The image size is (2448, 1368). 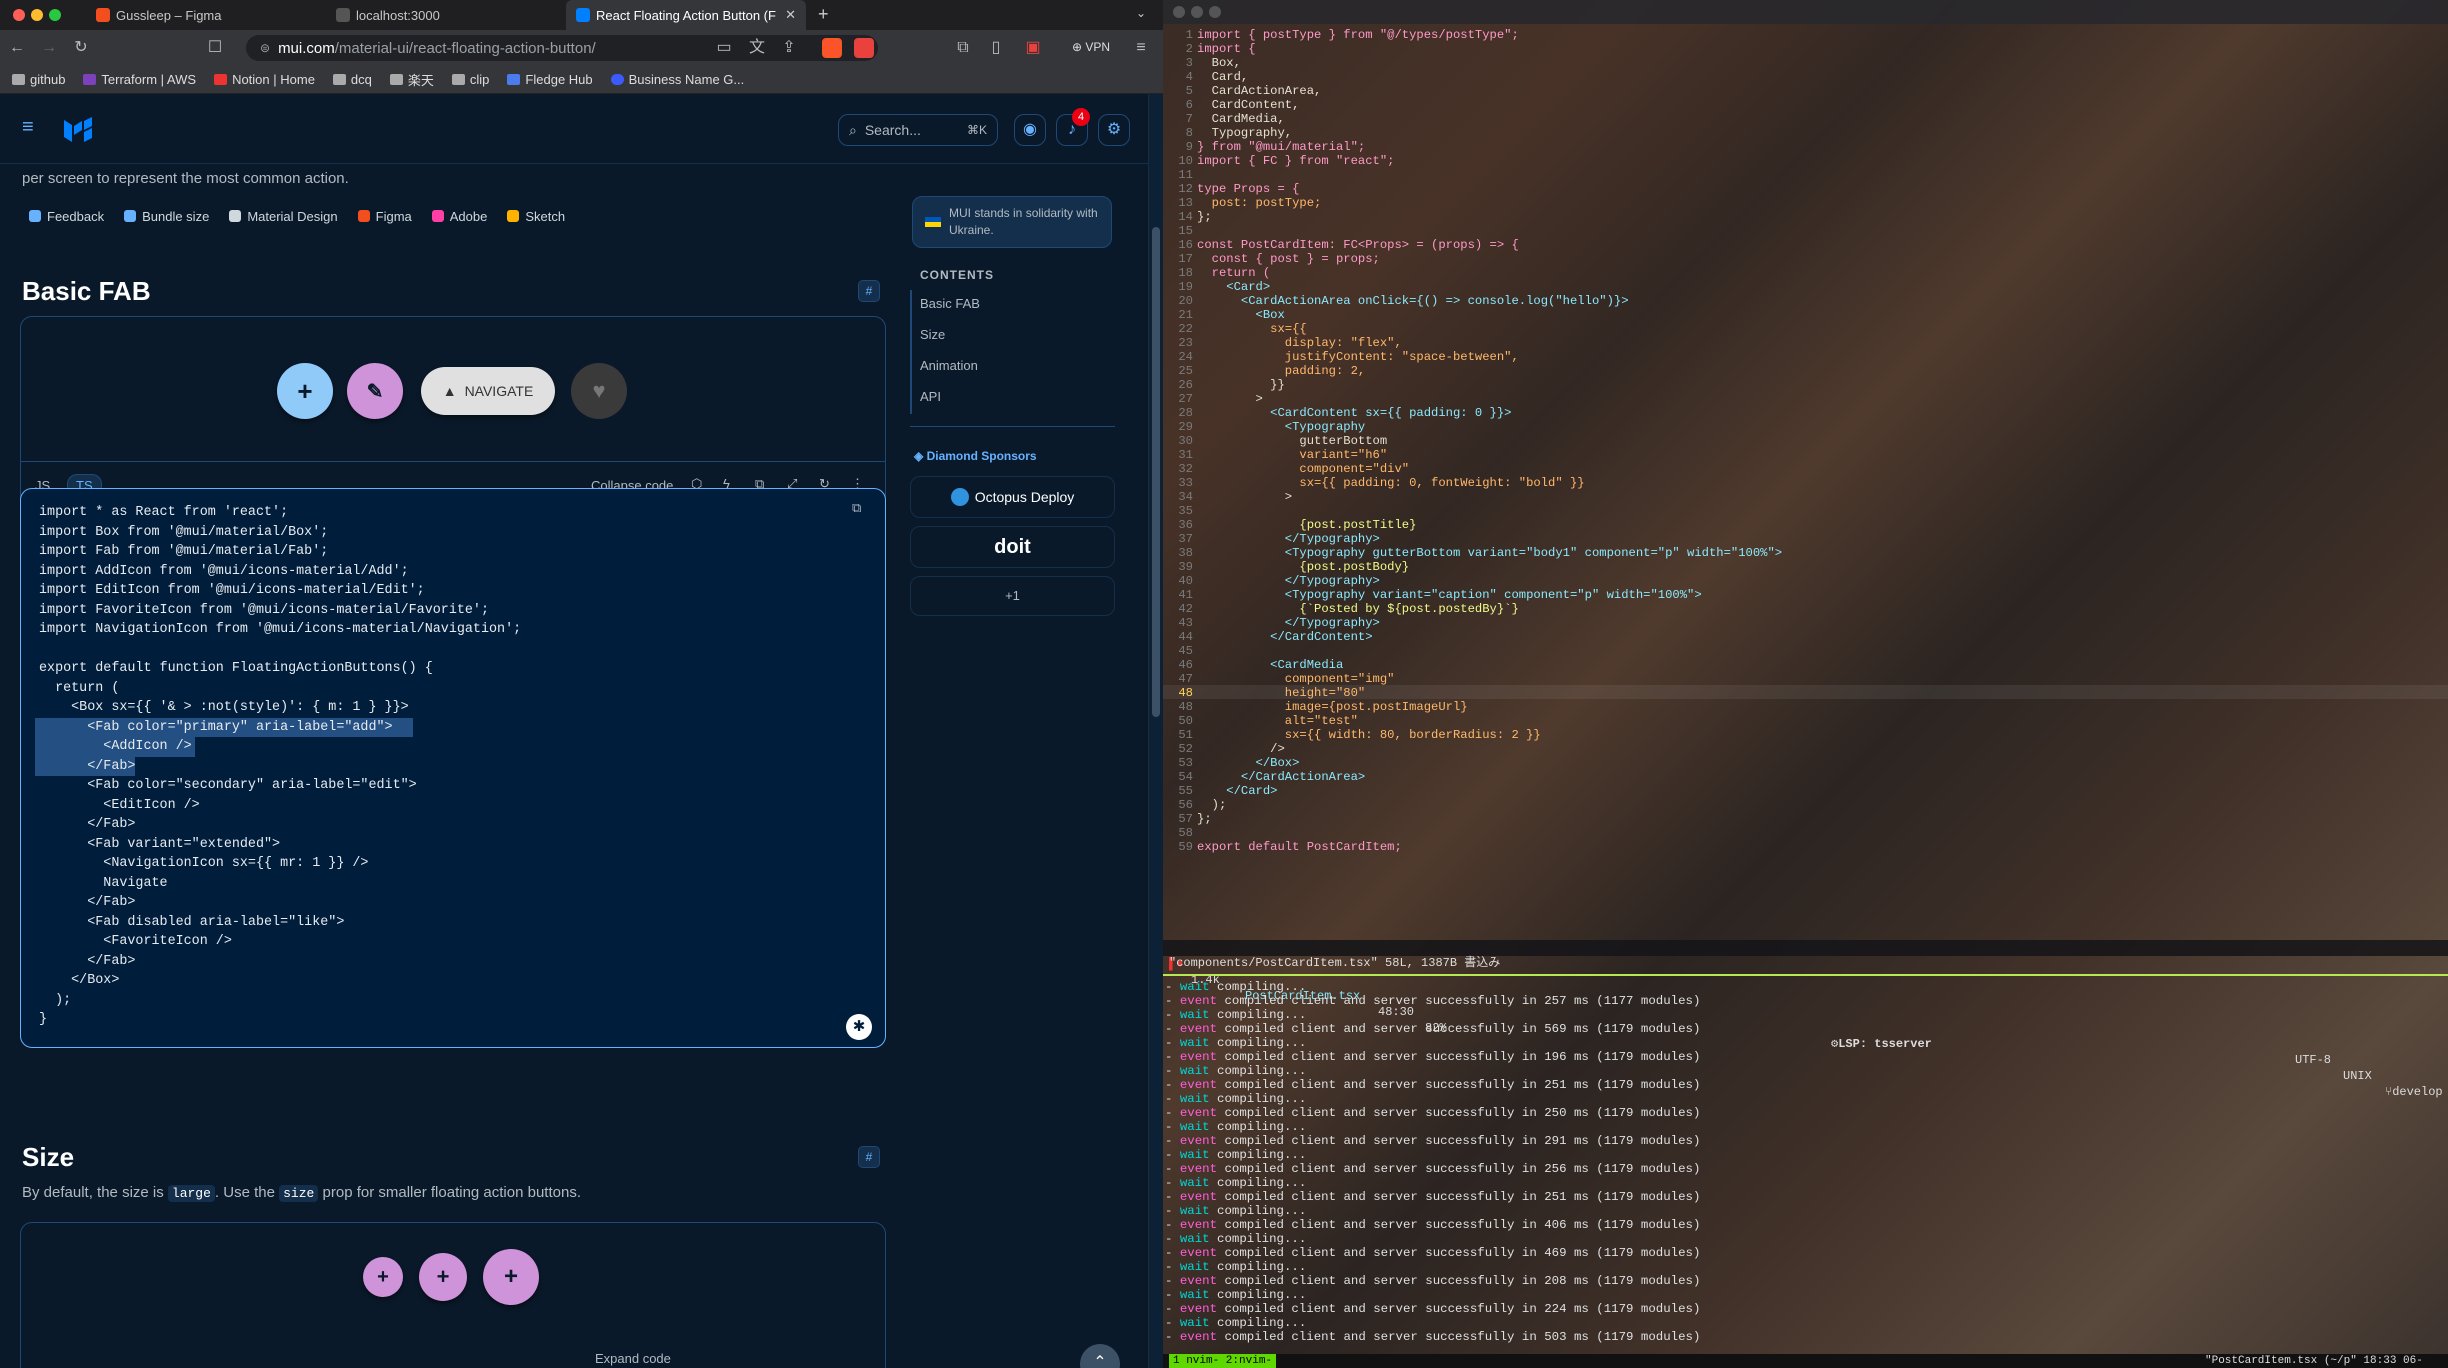 What do you see at coordinates (511, 1277) in the screenshot?
I see `large-add-fab: +` at bounding box center [511, 1277].